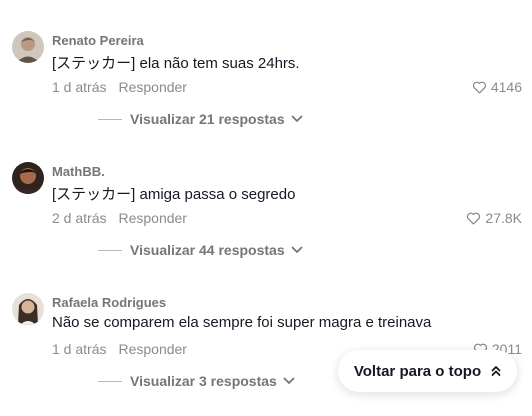  Describe the element at coordinates (109, 302) in the screenshot. I see `comment-username: Rafaela Rodrigues` at that location.